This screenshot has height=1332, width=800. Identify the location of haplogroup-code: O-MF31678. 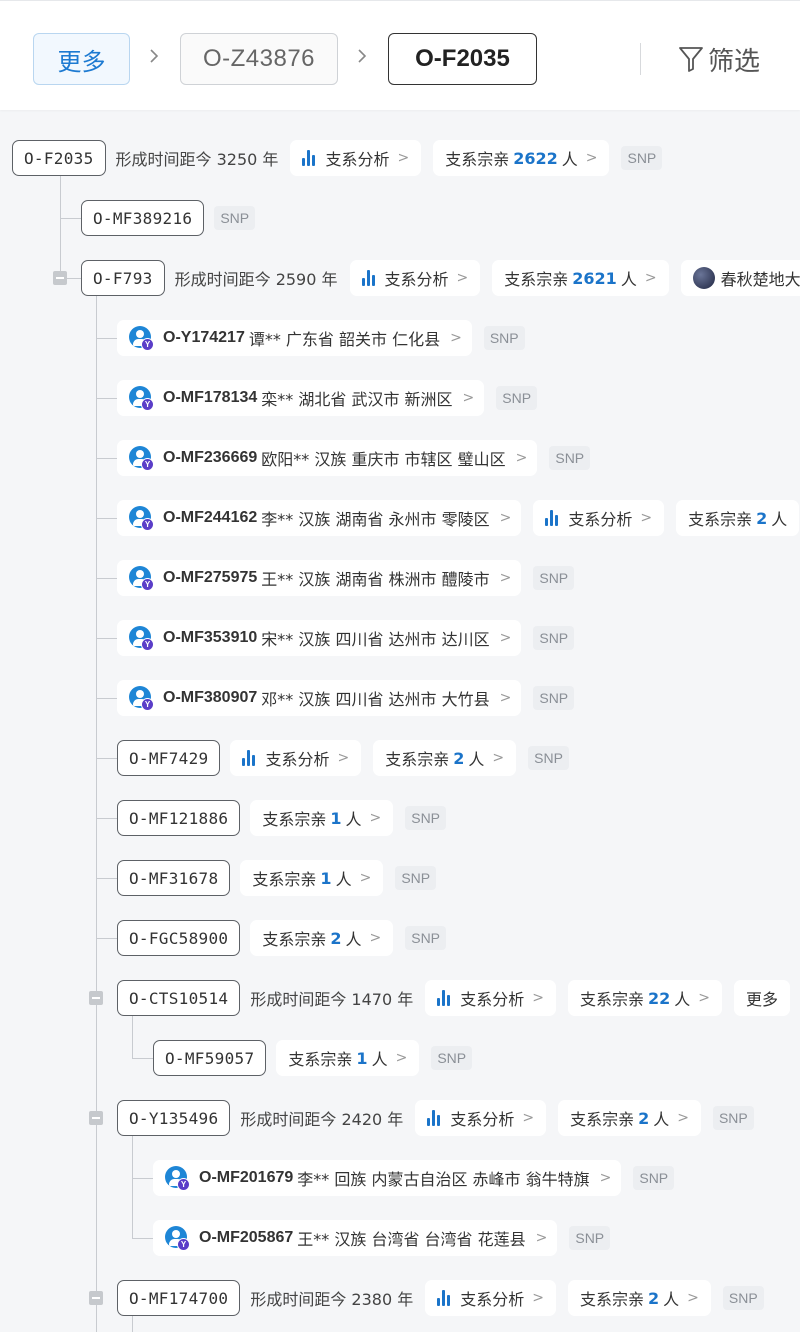
(174, 878).